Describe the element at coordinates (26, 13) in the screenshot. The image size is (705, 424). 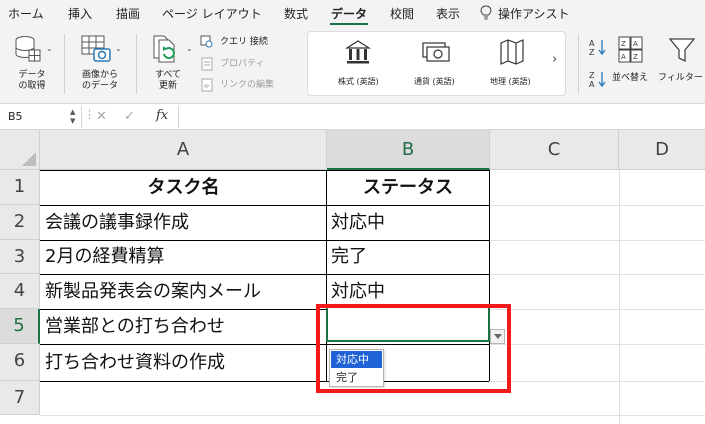
I see `tab-home: ホーム` at that location.